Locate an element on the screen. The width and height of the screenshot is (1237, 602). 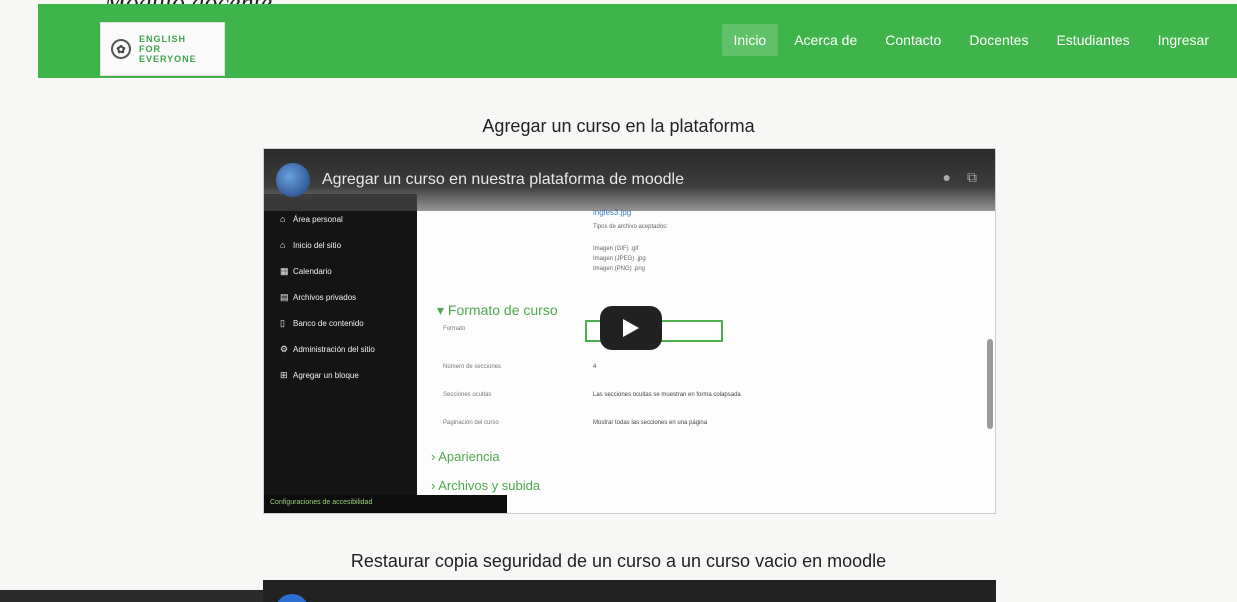
section-label: Apariencia is located at coordinates (469, 456).